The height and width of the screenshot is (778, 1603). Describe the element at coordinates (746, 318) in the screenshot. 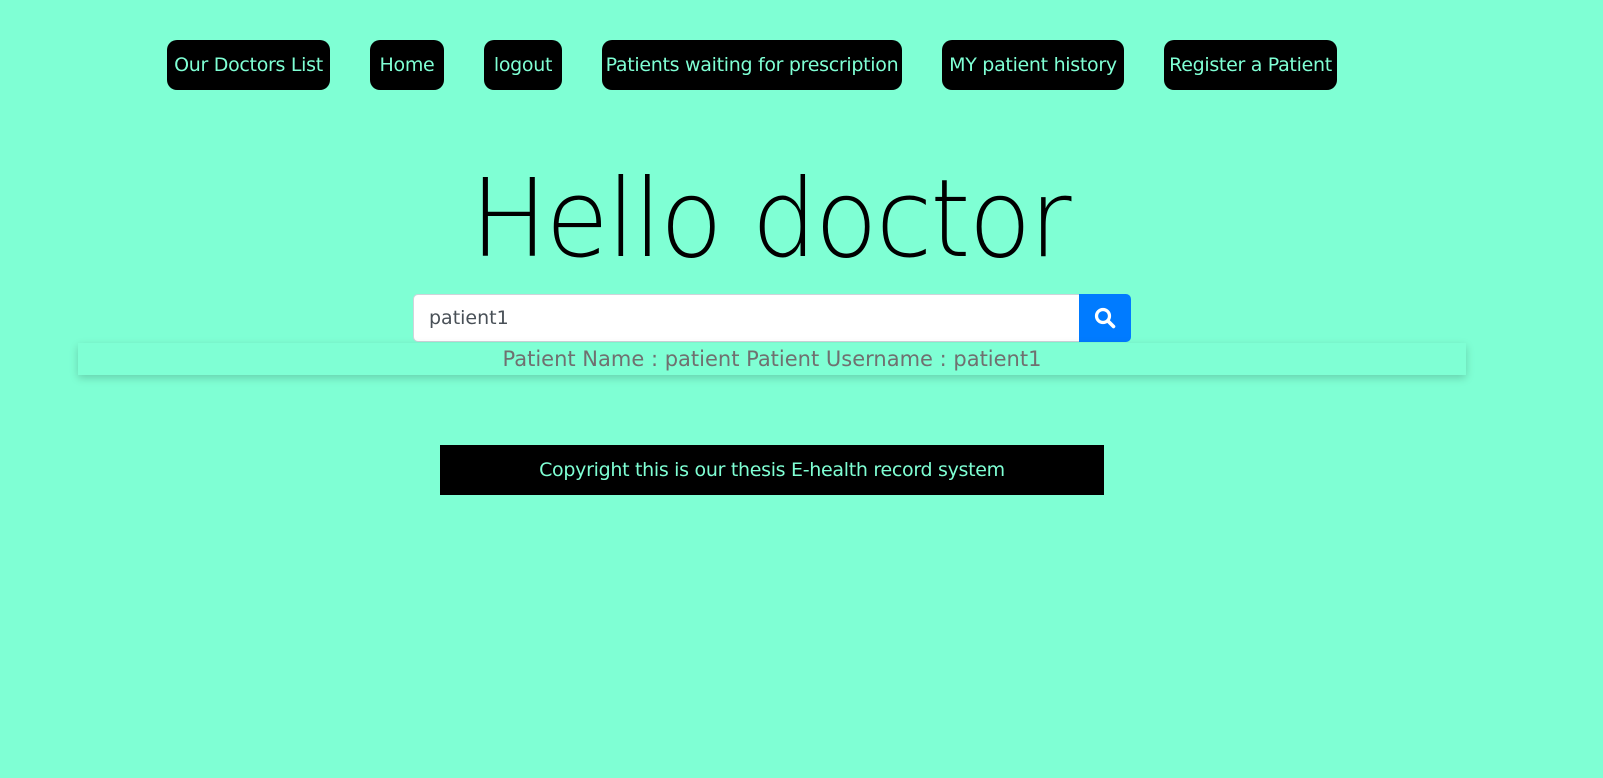

I see `search-input` at that location.